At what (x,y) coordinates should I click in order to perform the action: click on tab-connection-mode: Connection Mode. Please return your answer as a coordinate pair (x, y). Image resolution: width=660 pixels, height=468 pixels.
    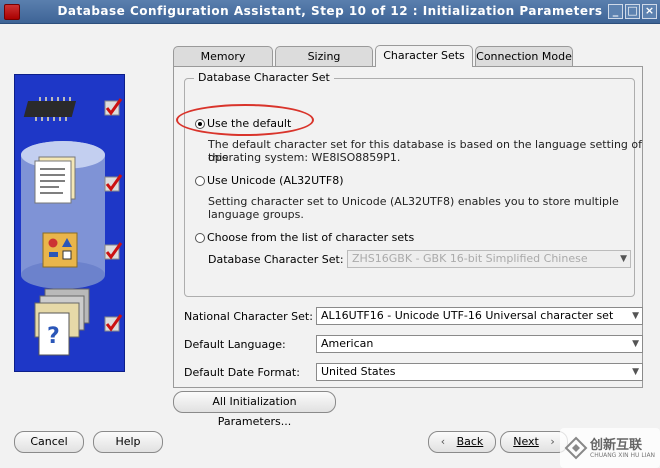
    Looking at the image, I should click on (524, 56).